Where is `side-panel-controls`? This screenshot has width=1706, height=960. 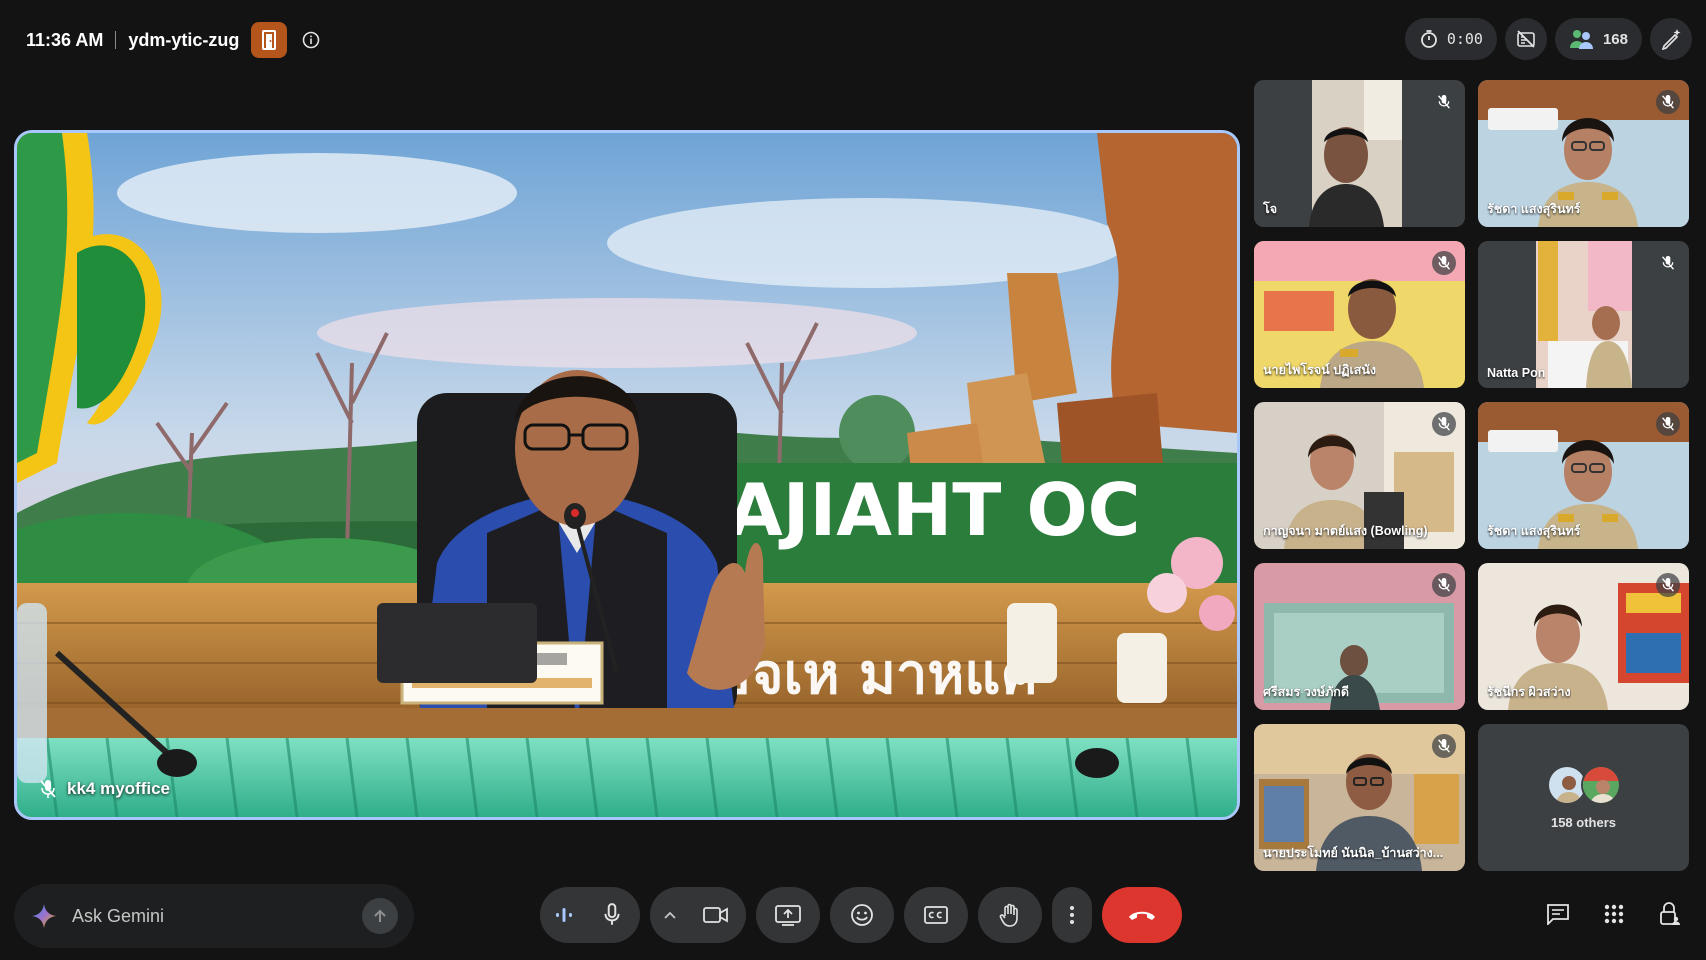
side-panel-controls is located at coordinates (1614, 914).